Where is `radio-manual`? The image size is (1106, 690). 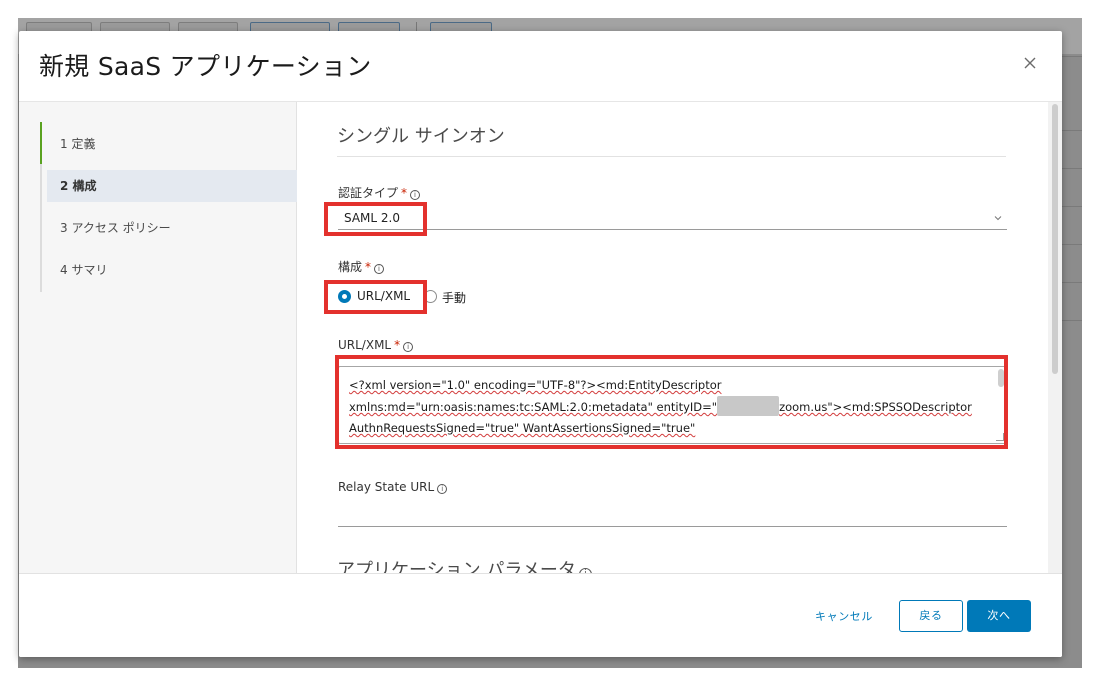
radio-manual is located at coordinates (430, 296).